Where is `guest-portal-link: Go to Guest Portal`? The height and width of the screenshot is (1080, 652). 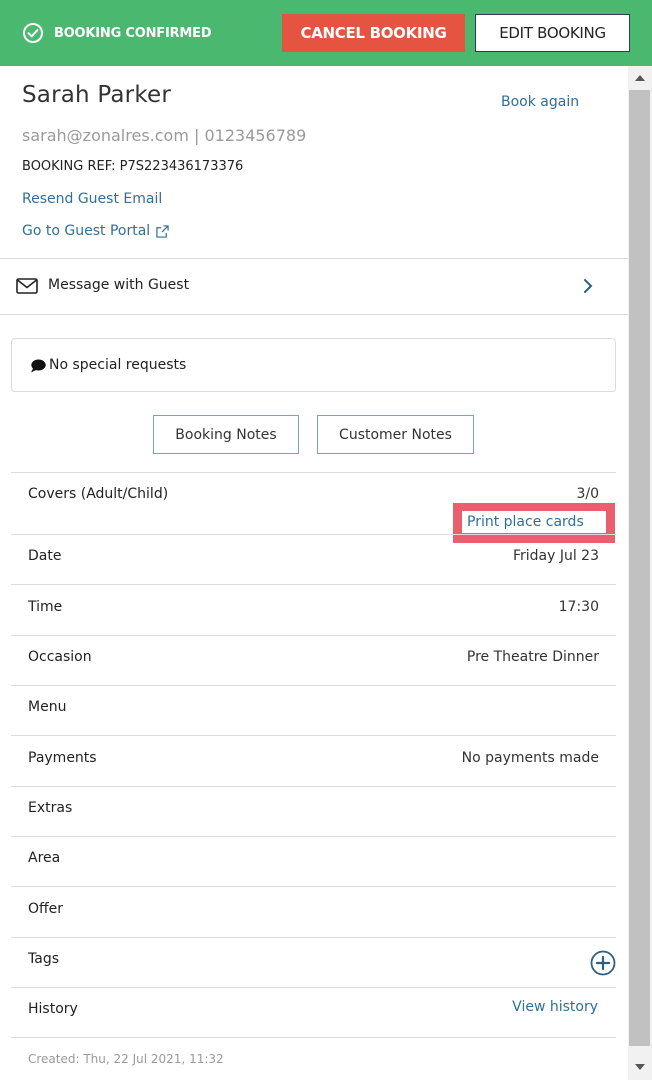 guest-portal-link: Go to Guest Portal is located at coordinates (95, 231).